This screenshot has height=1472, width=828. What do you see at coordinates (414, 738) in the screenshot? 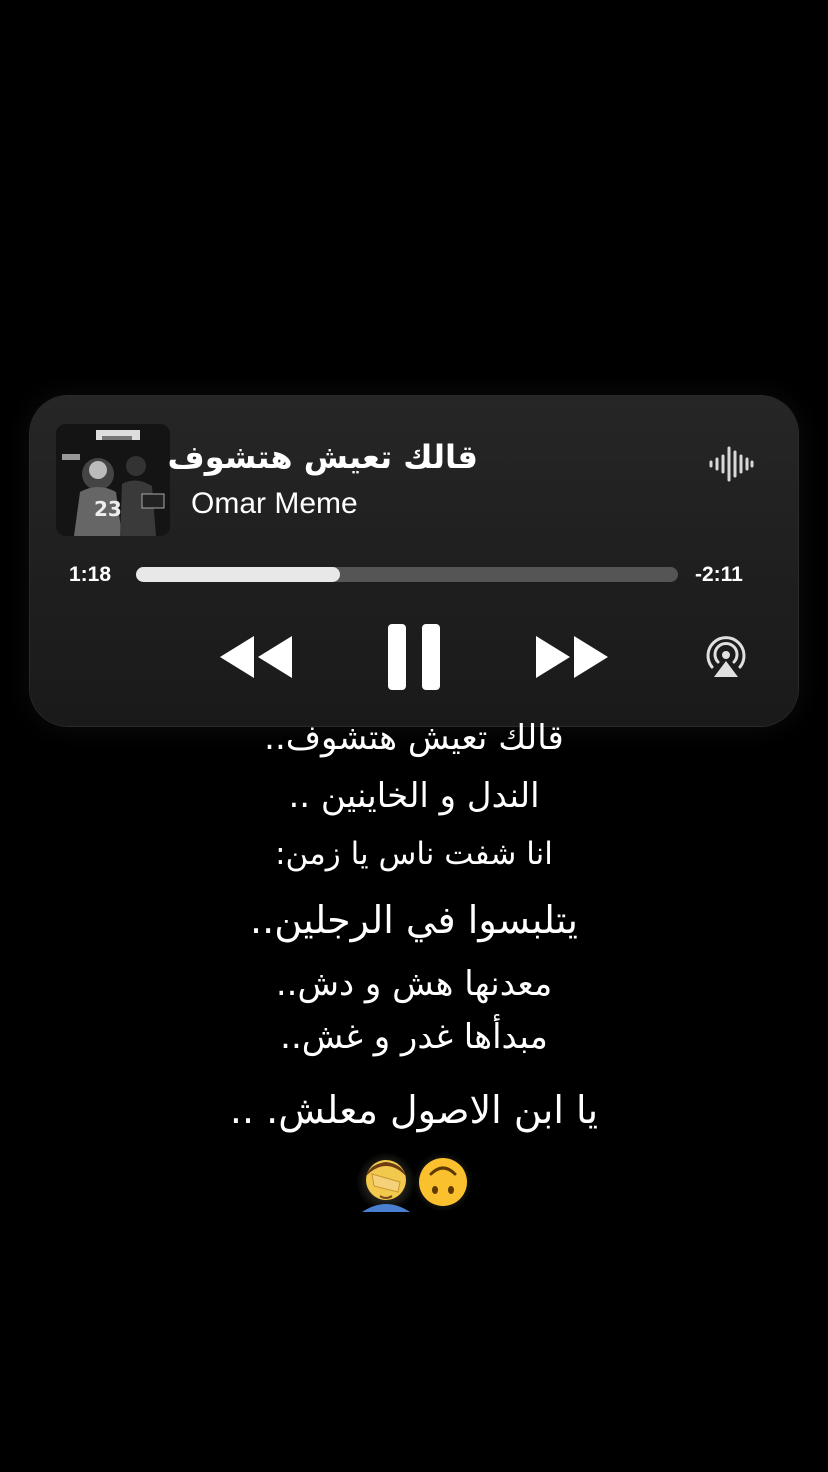
I see `lyric-line-1: قالك تعيش هتشوف..` at bounding box center [414, 738].